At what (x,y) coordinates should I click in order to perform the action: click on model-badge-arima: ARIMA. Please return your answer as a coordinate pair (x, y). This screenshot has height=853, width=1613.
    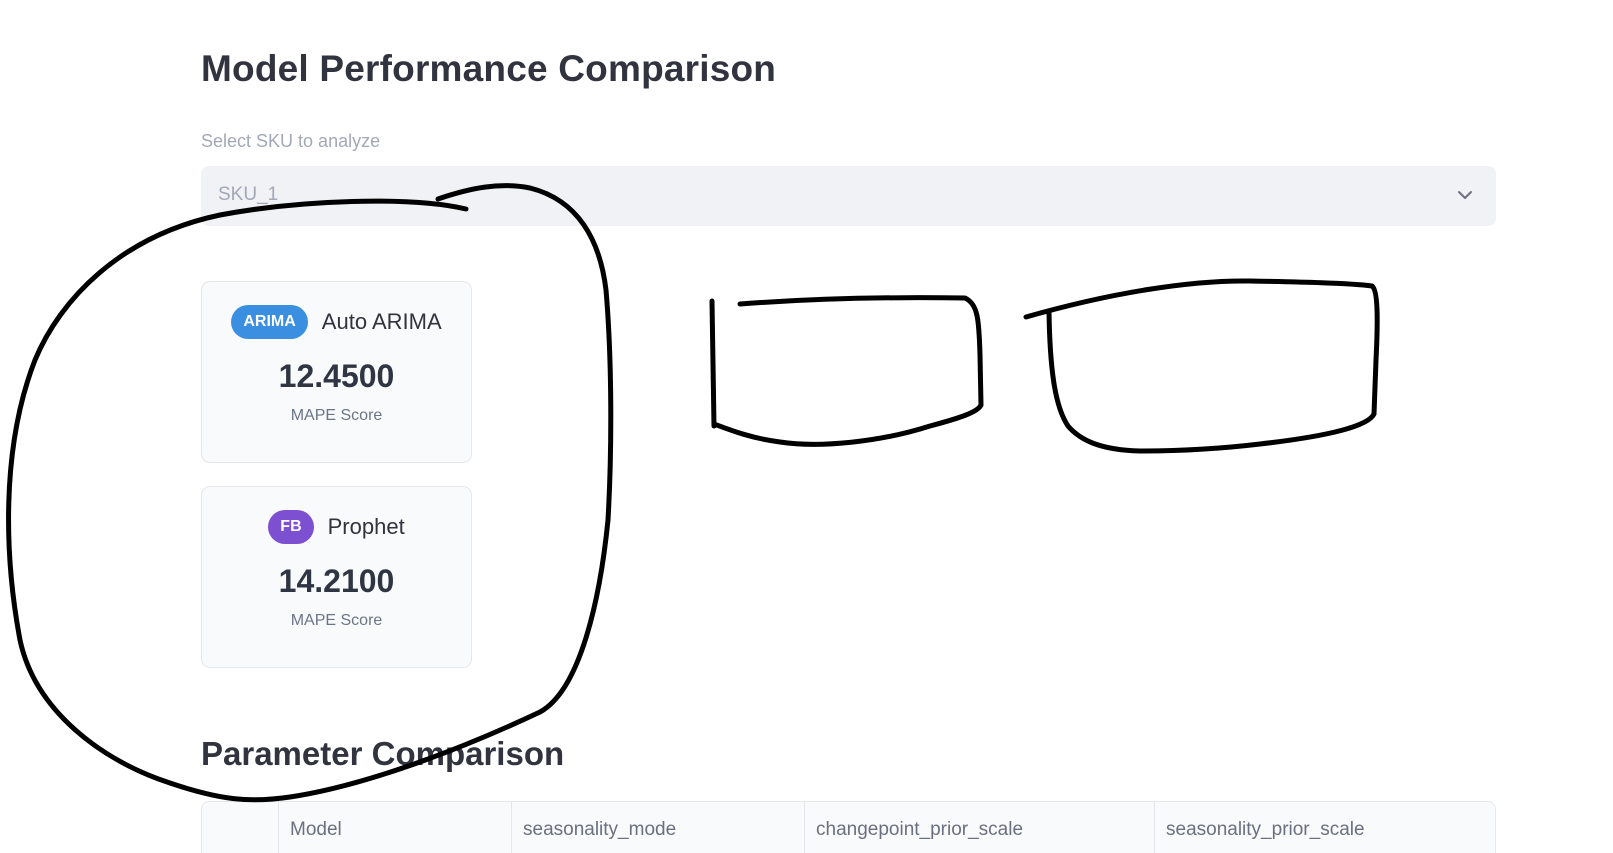
    Looking at the image, I should click on (269, 322).